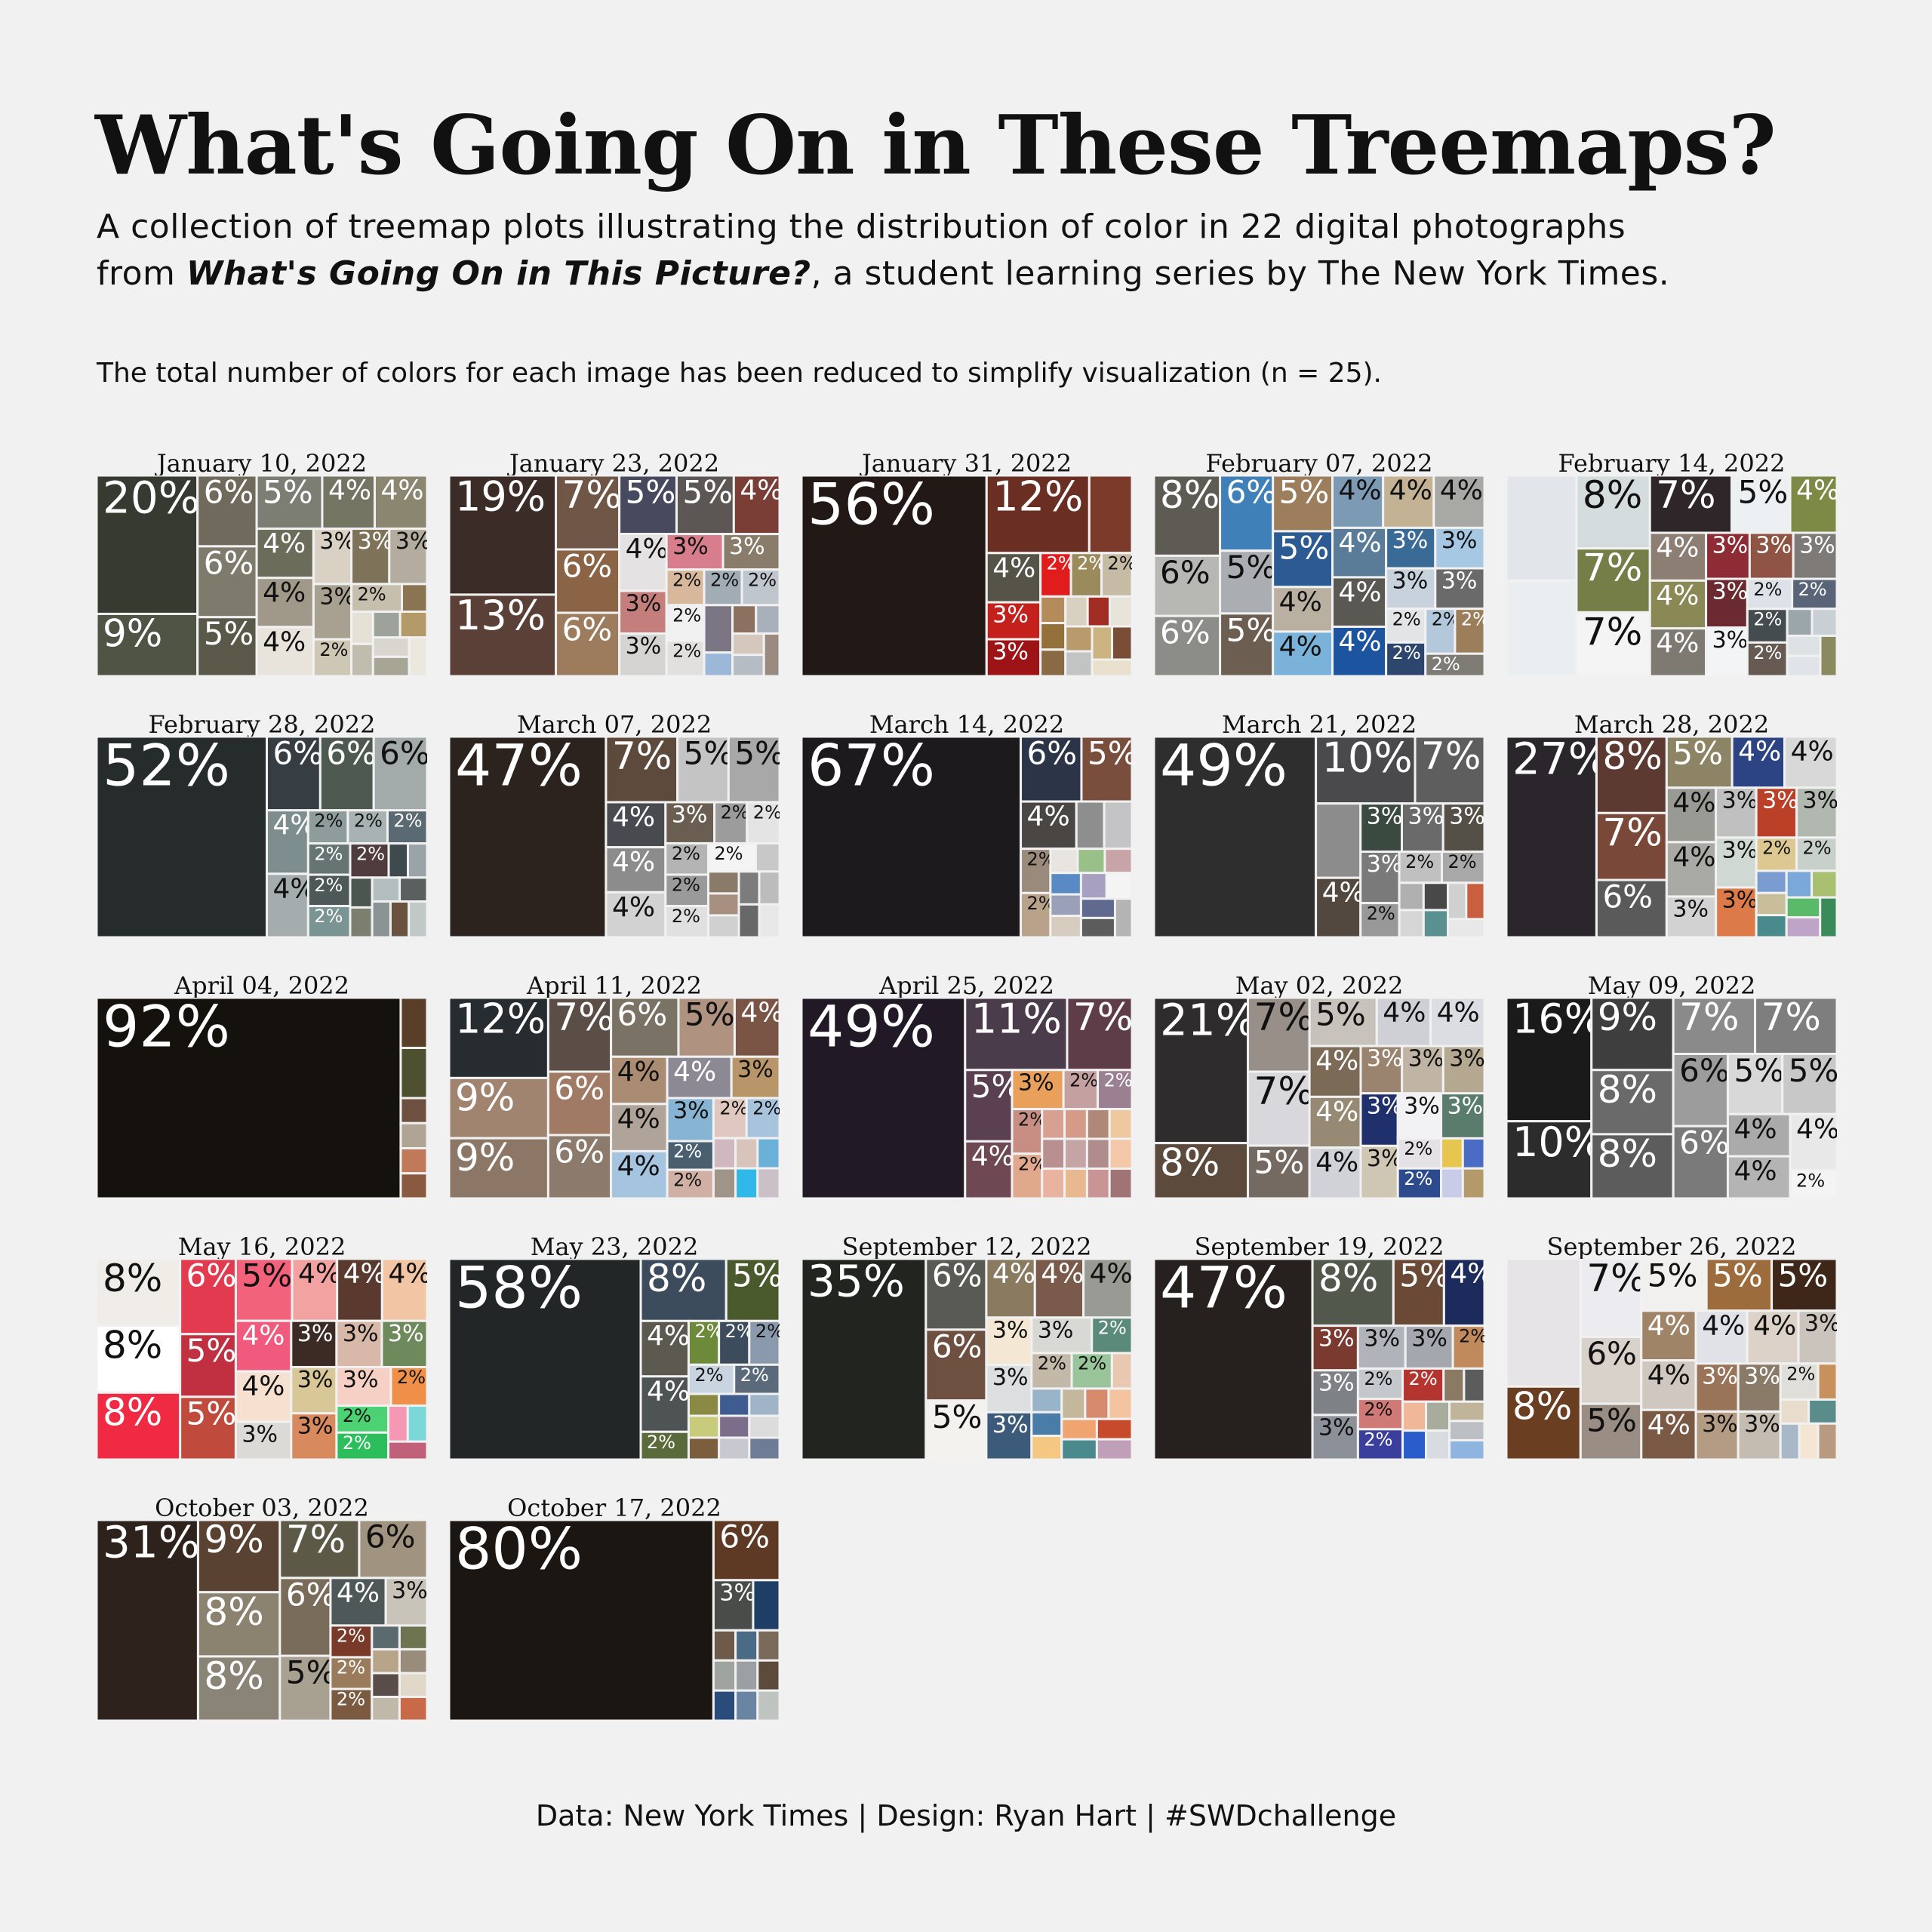  What do you see at coordinates (614, 1620) in the screenshot?
I see `treemap: 80% 6% 3%` at bounding box center [614, 1620].